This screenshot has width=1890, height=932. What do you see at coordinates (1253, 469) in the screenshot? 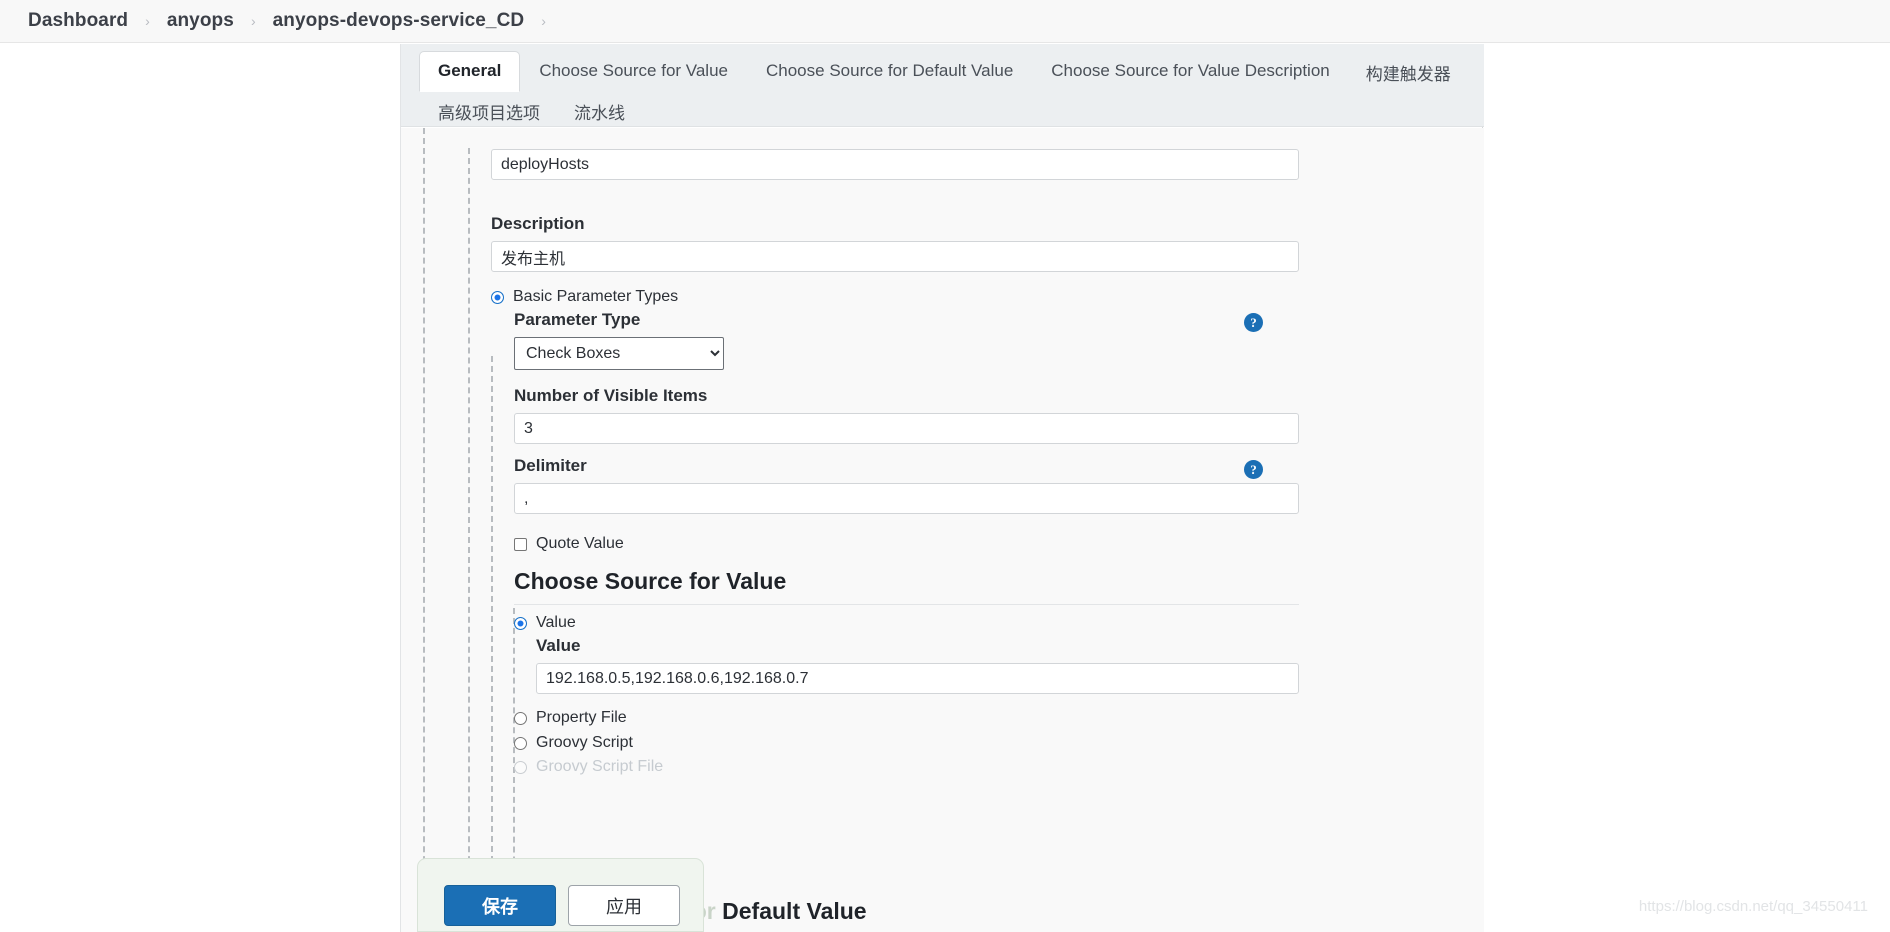
I see `help-circle-icon-delimiter: ?` at bounding box center [1253, 469].